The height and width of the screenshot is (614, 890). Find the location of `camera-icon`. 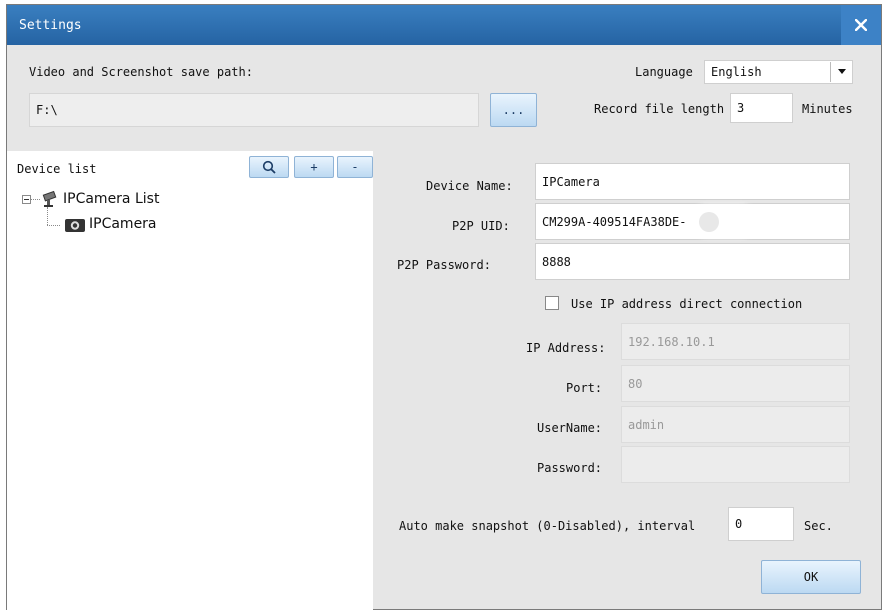

camera-icon is located at coordinates (75, 225).